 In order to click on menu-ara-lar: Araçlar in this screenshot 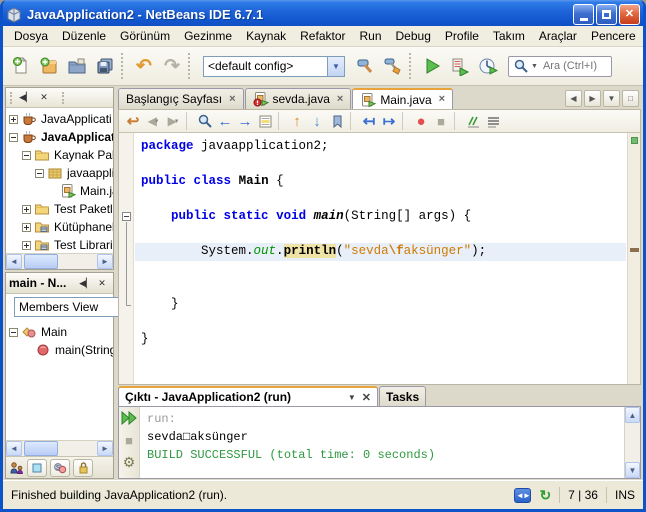, I will do `click(558, 36)`.